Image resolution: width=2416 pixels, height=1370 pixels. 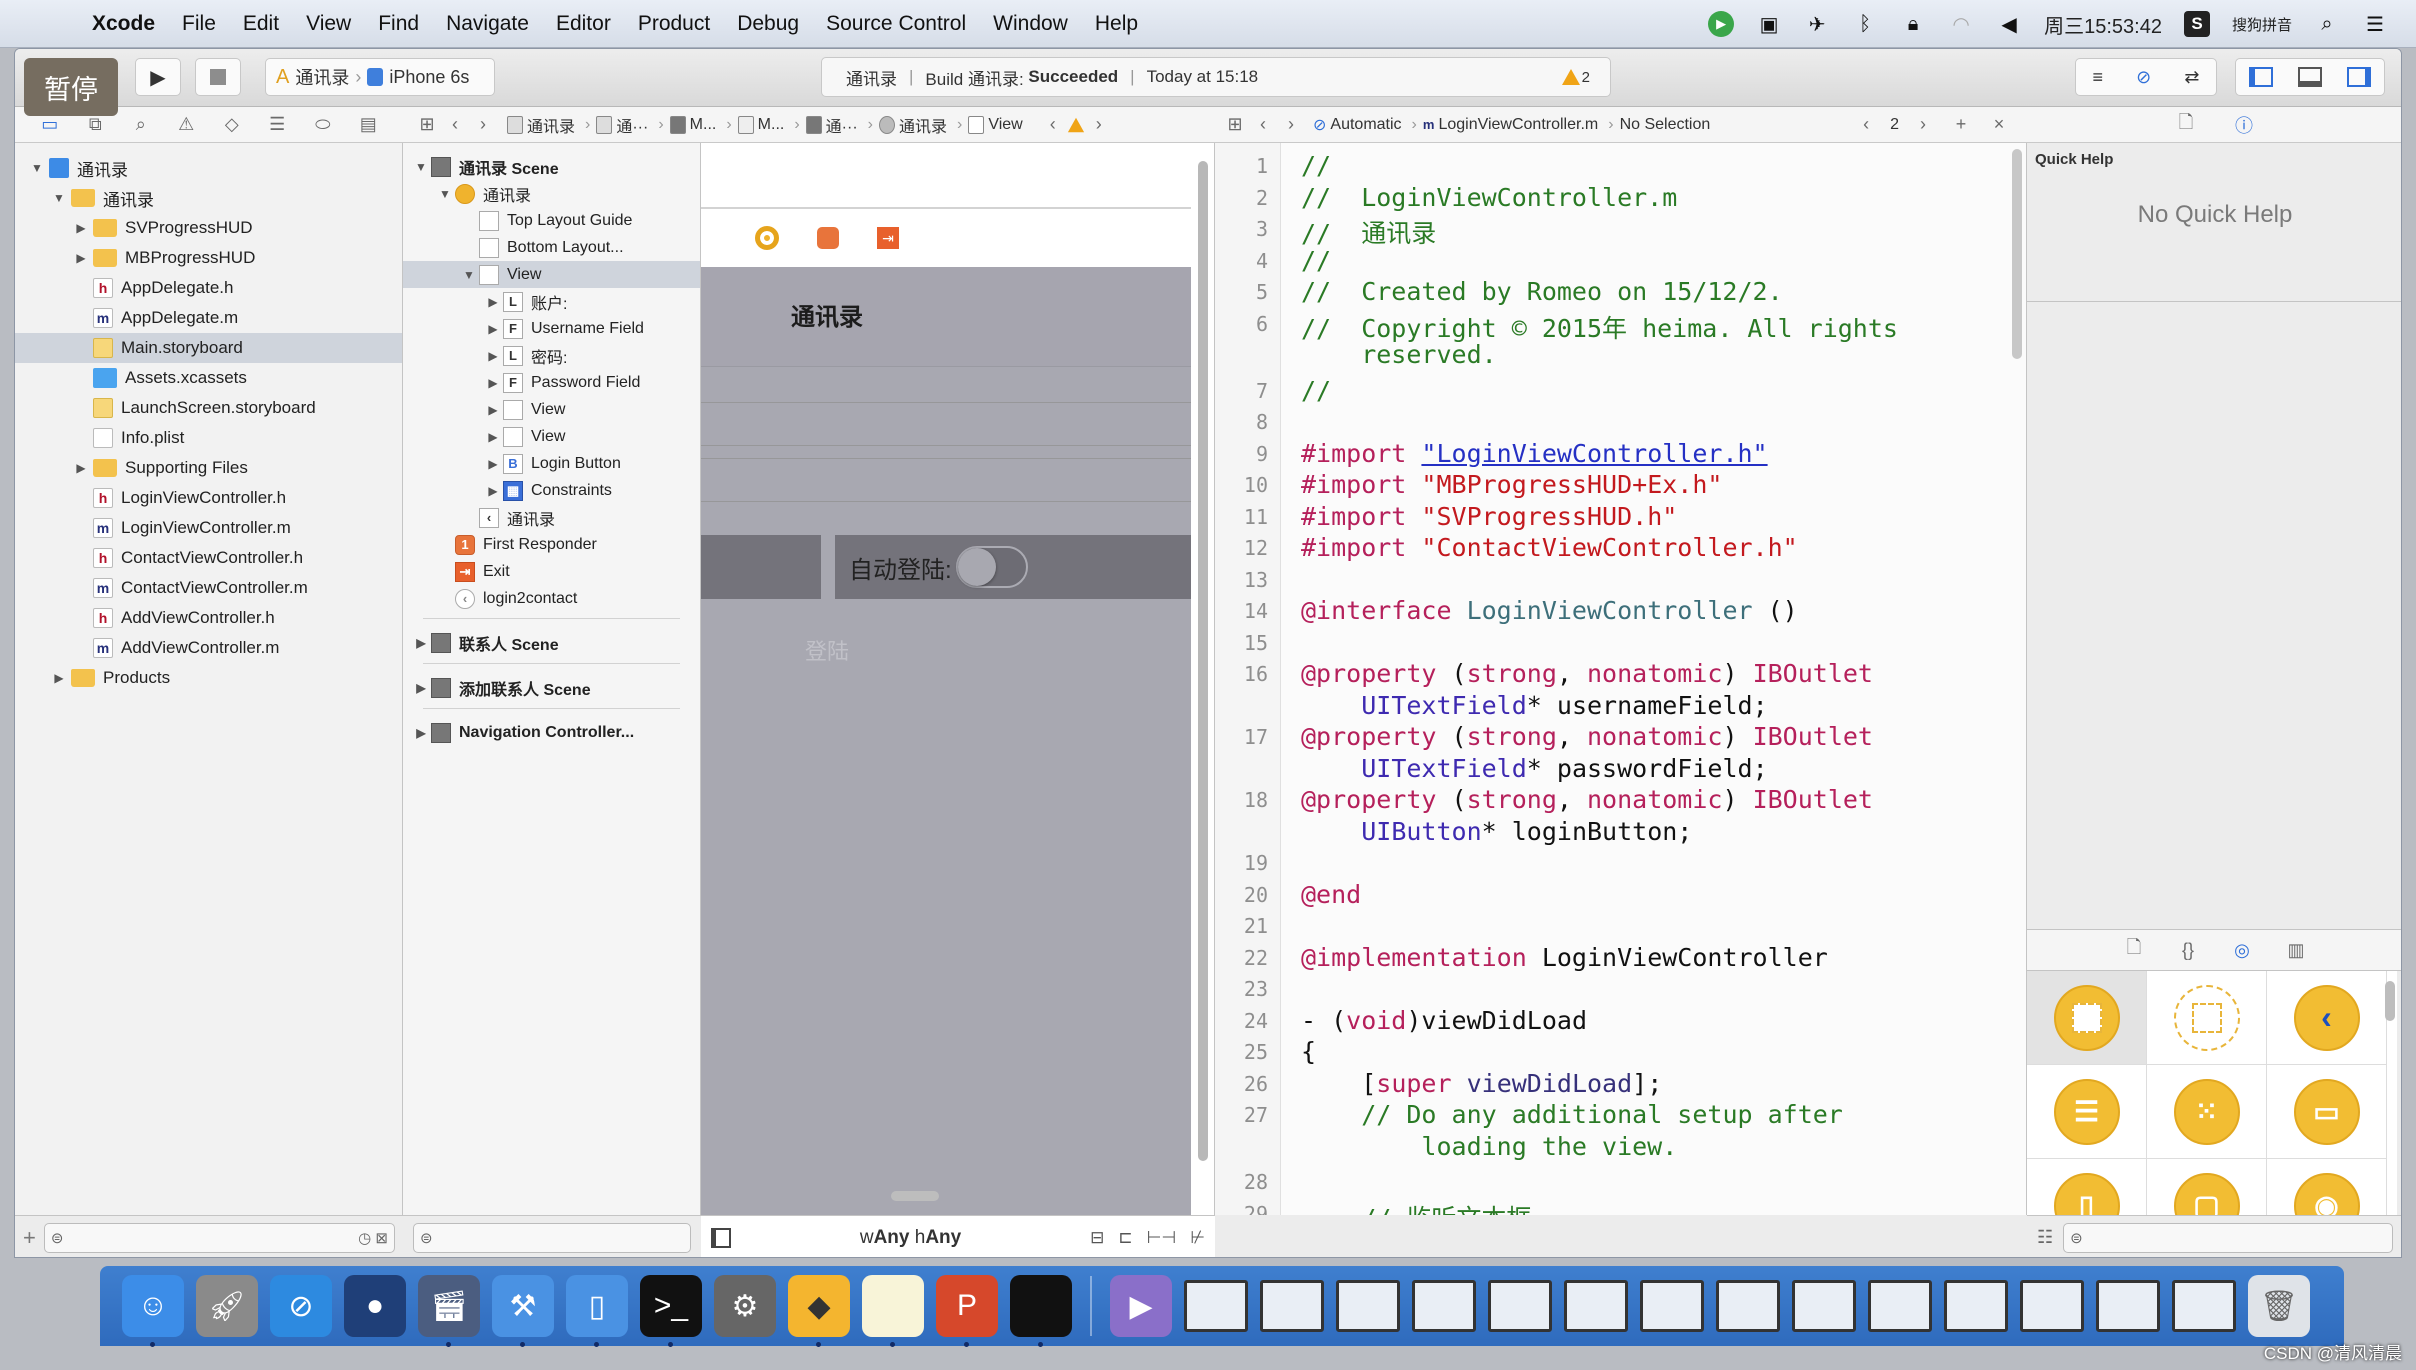 I want to click on object-library-icon: ◎, so click(x=2242, y=950).